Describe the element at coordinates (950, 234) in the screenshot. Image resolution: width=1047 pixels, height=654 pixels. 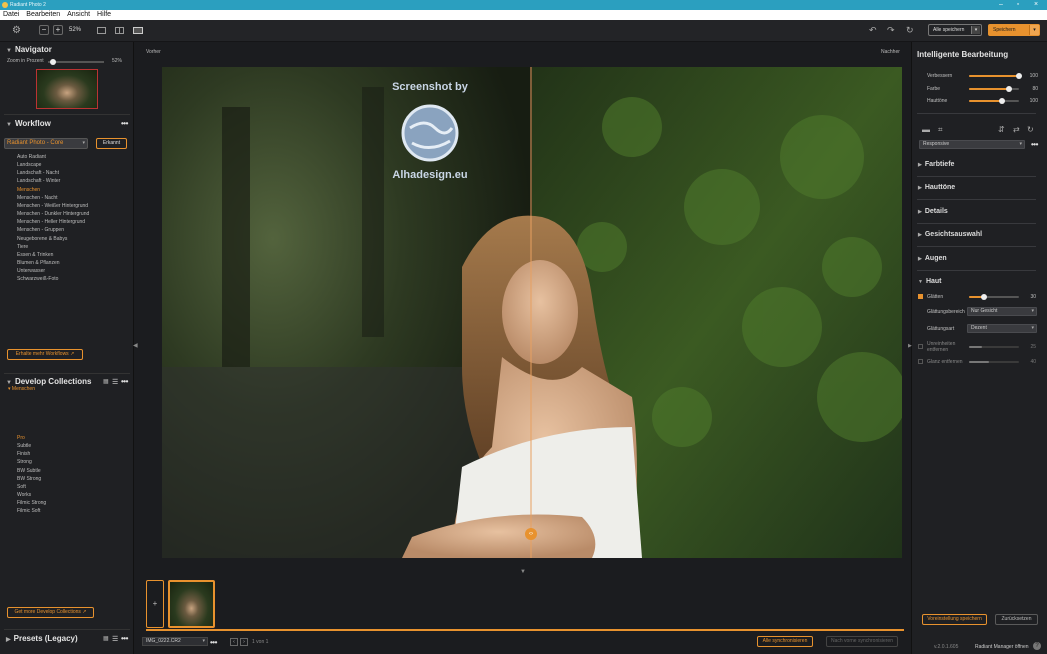
I see `panel-header: ▶ Gesichtsauswahl` at that location.